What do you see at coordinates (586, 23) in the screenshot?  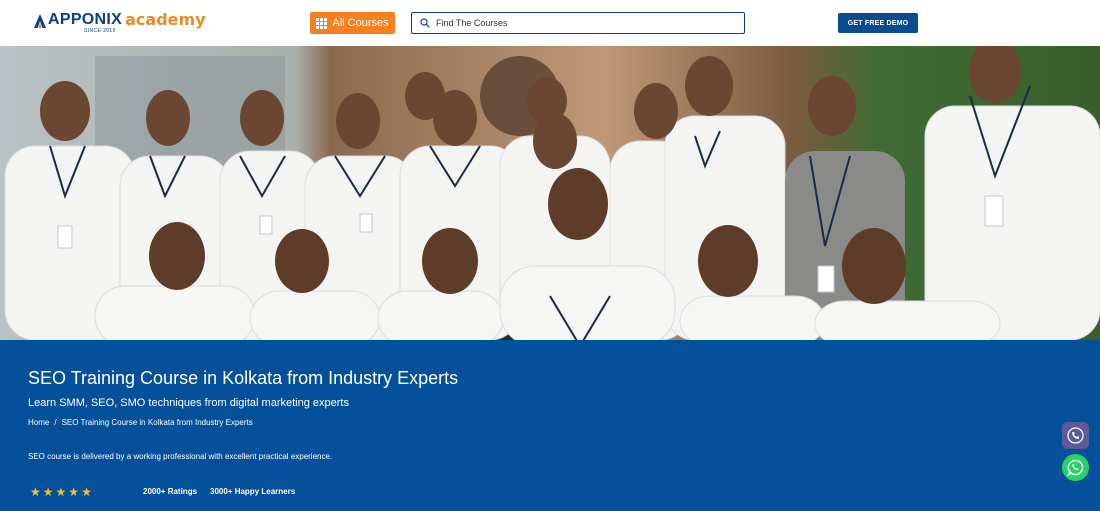 I see `search-input` at bounding box center [586, 23].